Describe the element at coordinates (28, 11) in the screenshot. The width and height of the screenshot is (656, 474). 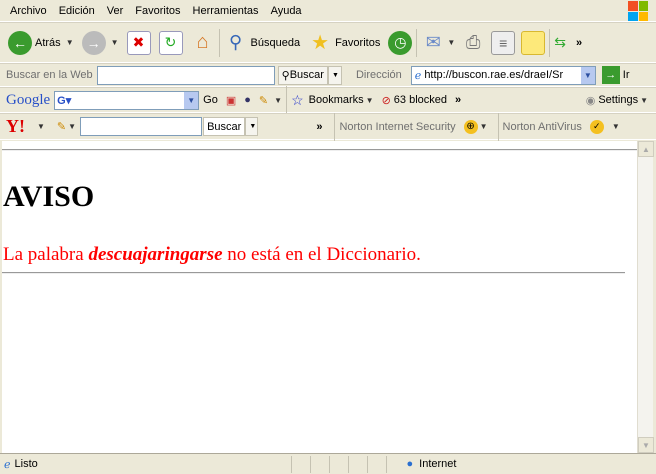
I see `menu-archivo: Archivo` at that location.